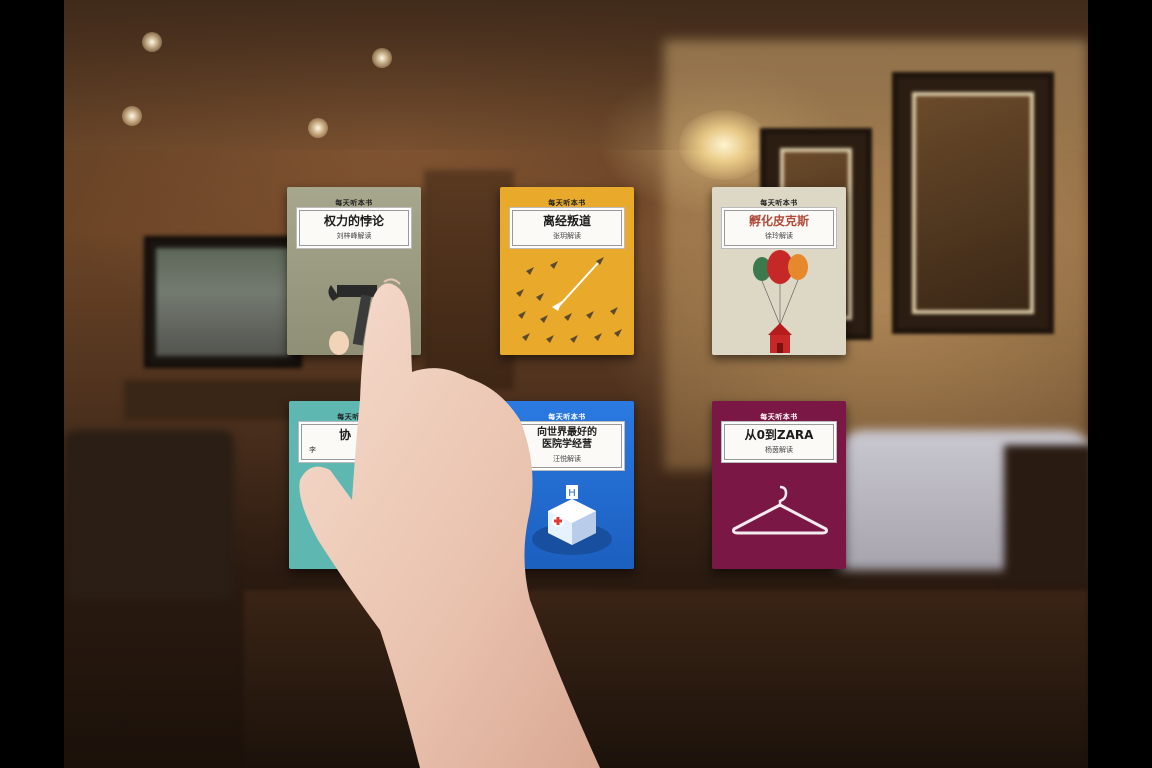 Image resolution: width=1152 pixels, height=768 pixels. Describe the element at coordinates (780, 301) in the screenshot. I see `balloon-house-icon` at that location.